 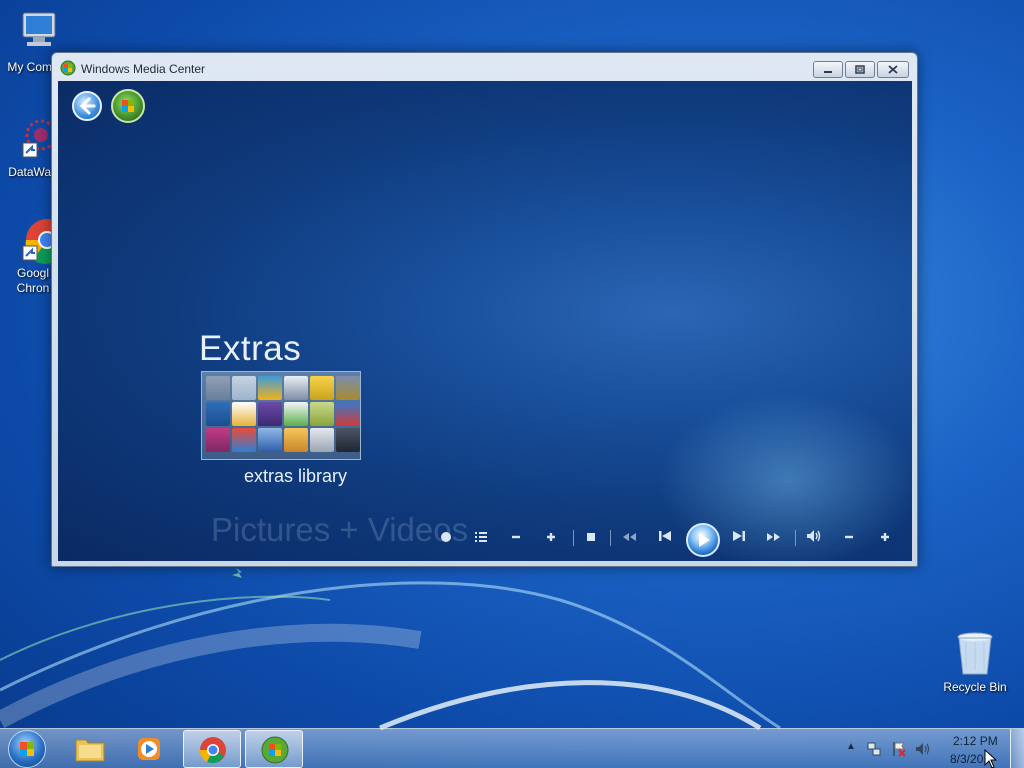 I want to click on play-button, so click(x=703, y=540).